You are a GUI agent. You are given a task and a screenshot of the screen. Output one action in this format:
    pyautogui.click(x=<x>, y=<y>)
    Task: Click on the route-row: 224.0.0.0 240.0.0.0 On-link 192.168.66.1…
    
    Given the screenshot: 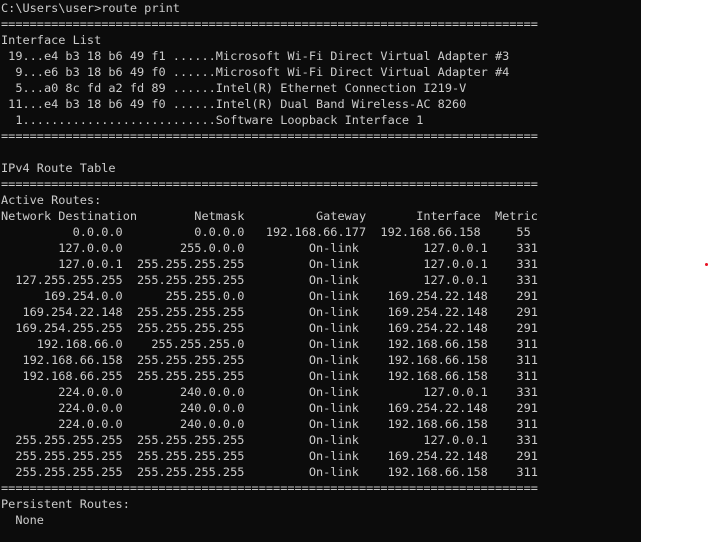 What is the action you would take?
    pyautogui.click(x=269, y=424)
    